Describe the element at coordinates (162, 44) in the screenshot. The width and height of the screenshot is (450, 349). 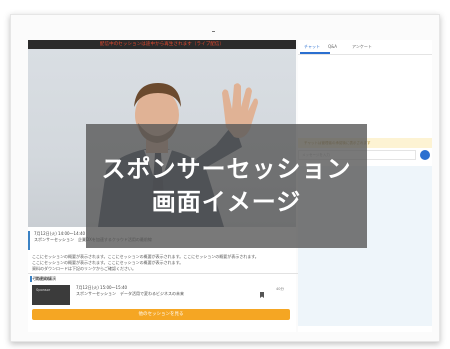
I see `live-banner: 配信中のセッションは途中から再生されます（ライブ配信）` at that location.